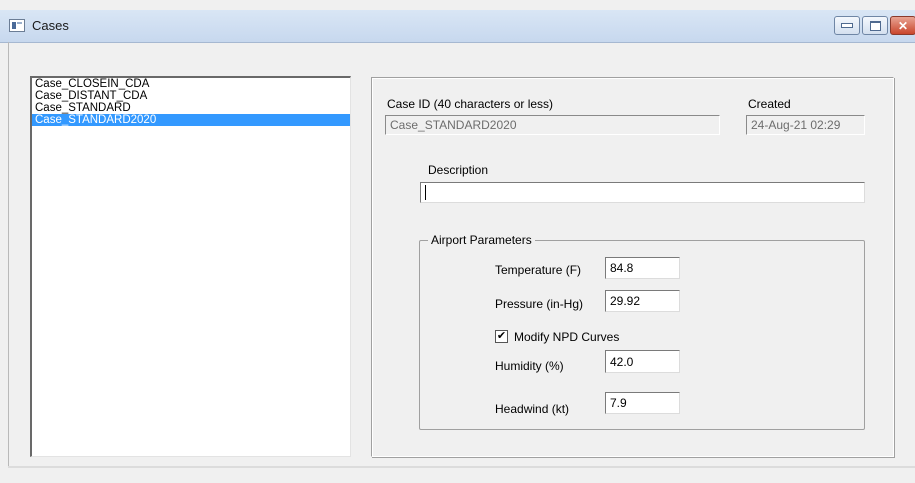 The width and height of the screenshot is (915, 483). What do you see at coordinates (642, 192) in the screenshot?
I see `description-field` at bounding box center [642, 192].